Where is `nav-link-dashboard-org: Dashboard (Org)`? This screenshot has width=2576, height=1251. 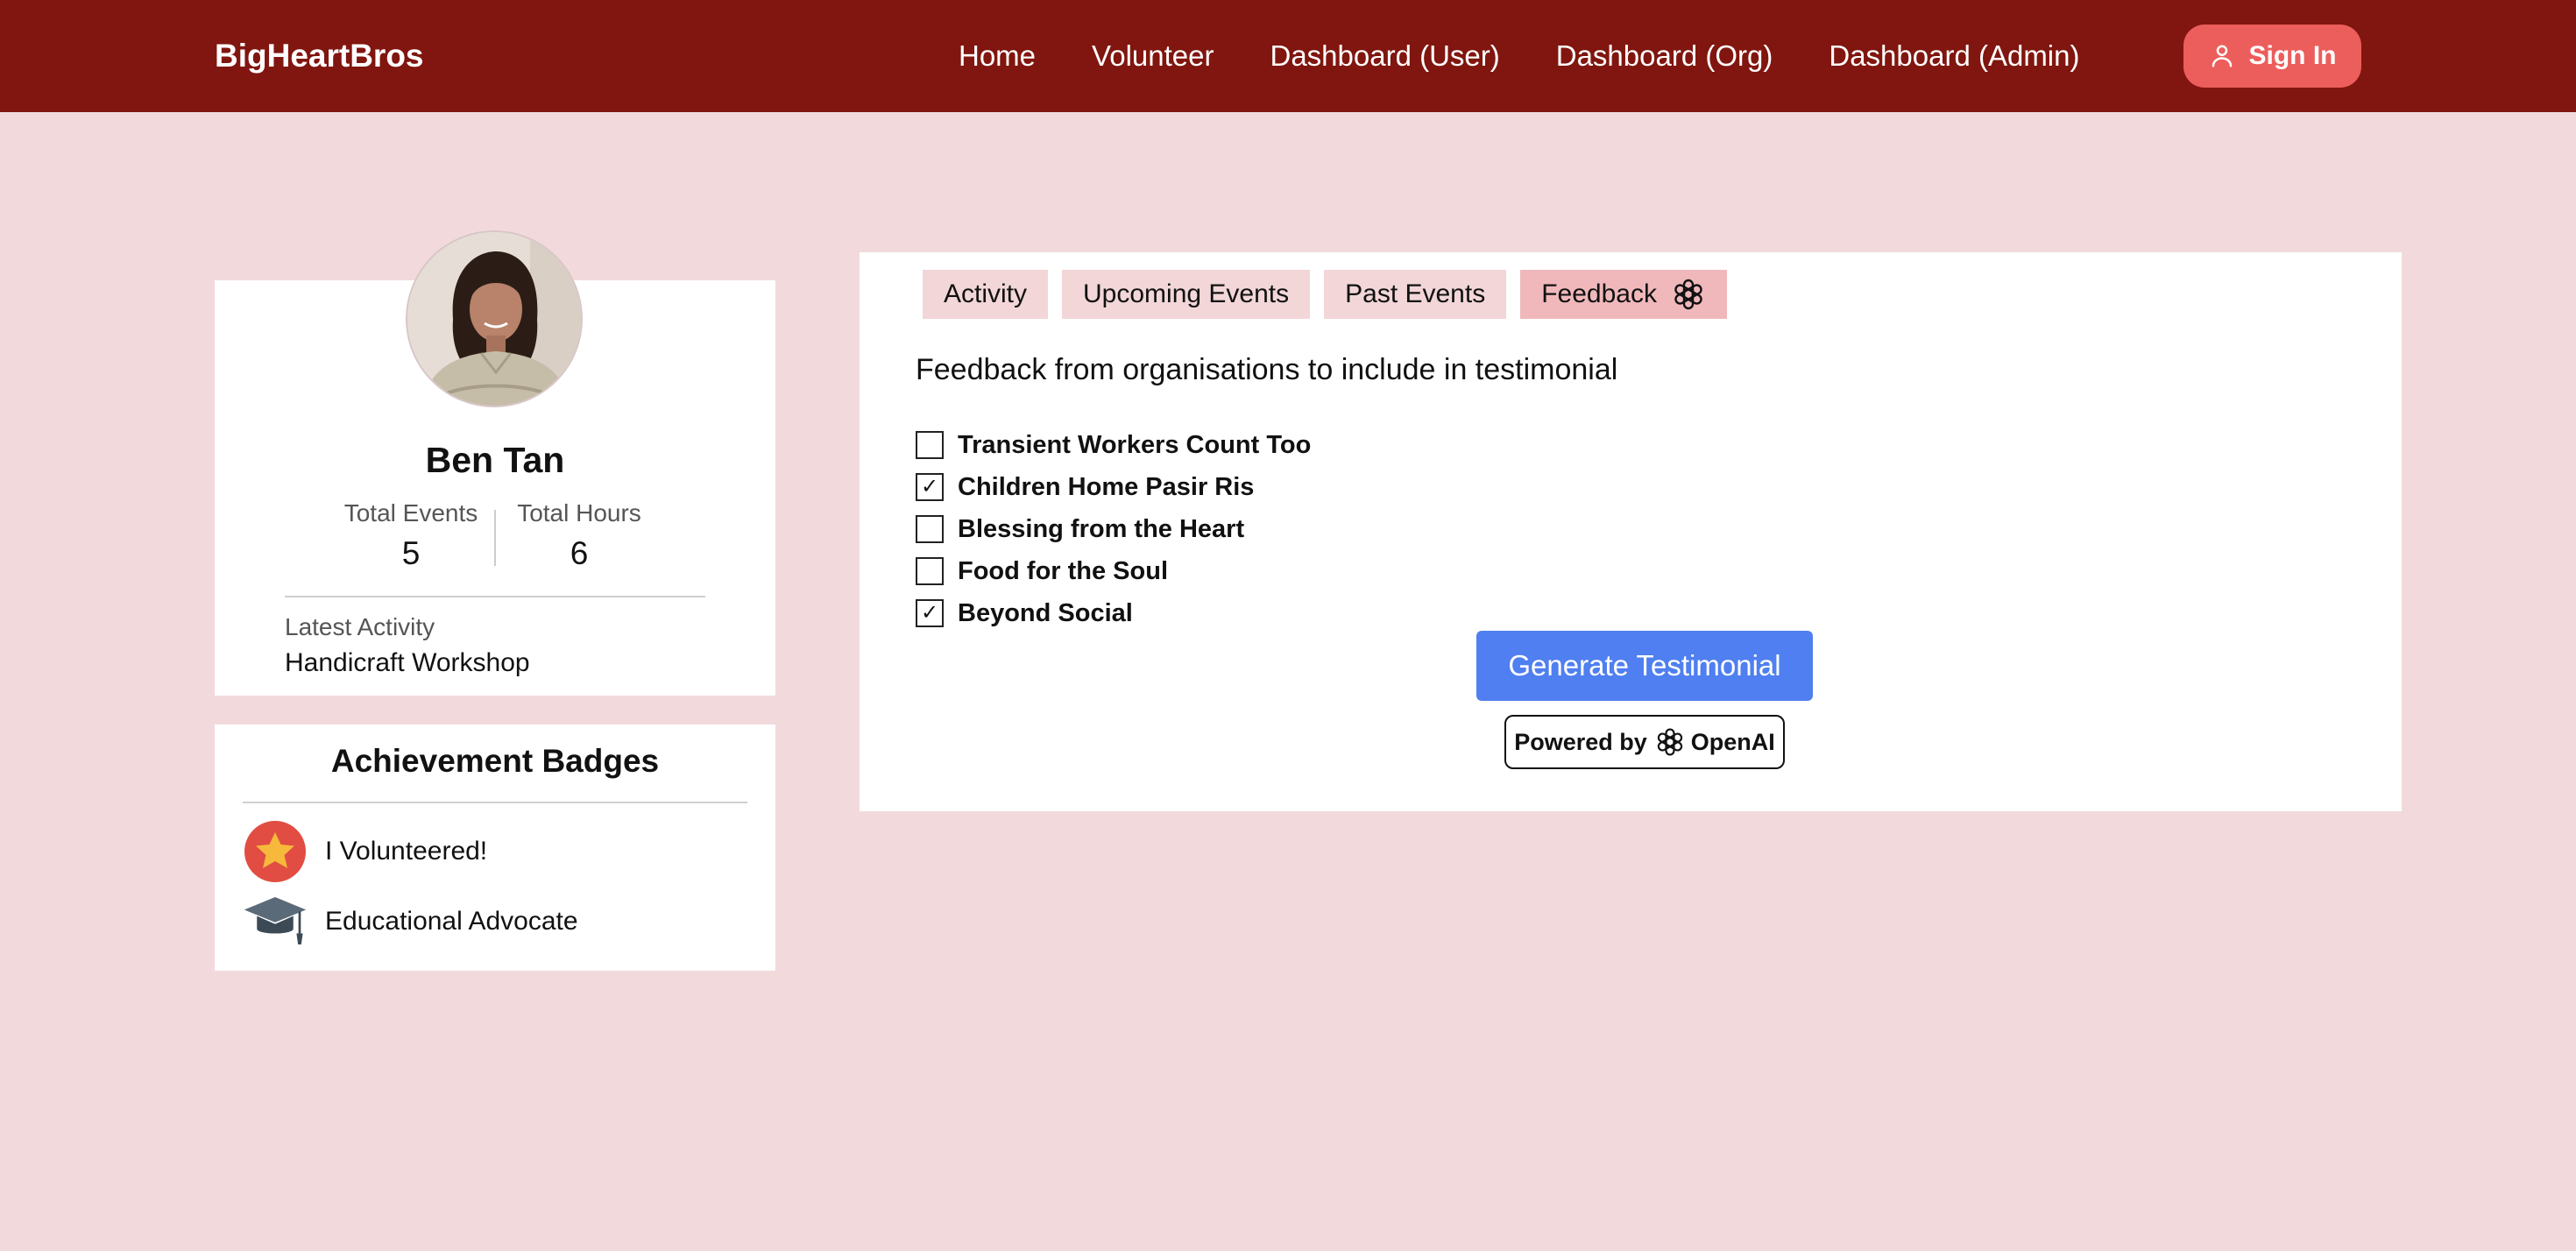
nav-link-dashboard-org: Dashboard (Org) is located at coordinates (1664, 56).